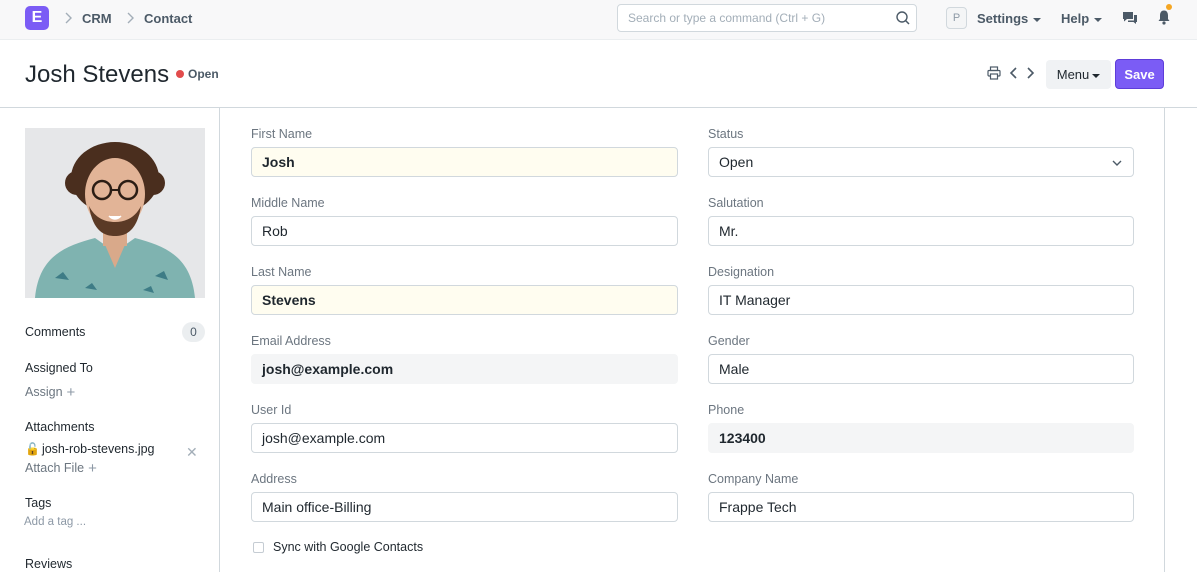  What do you see at coordinates (726, 410) in the screenshot?
I see `phone-label: Phone` at bounding box center [726, 410].